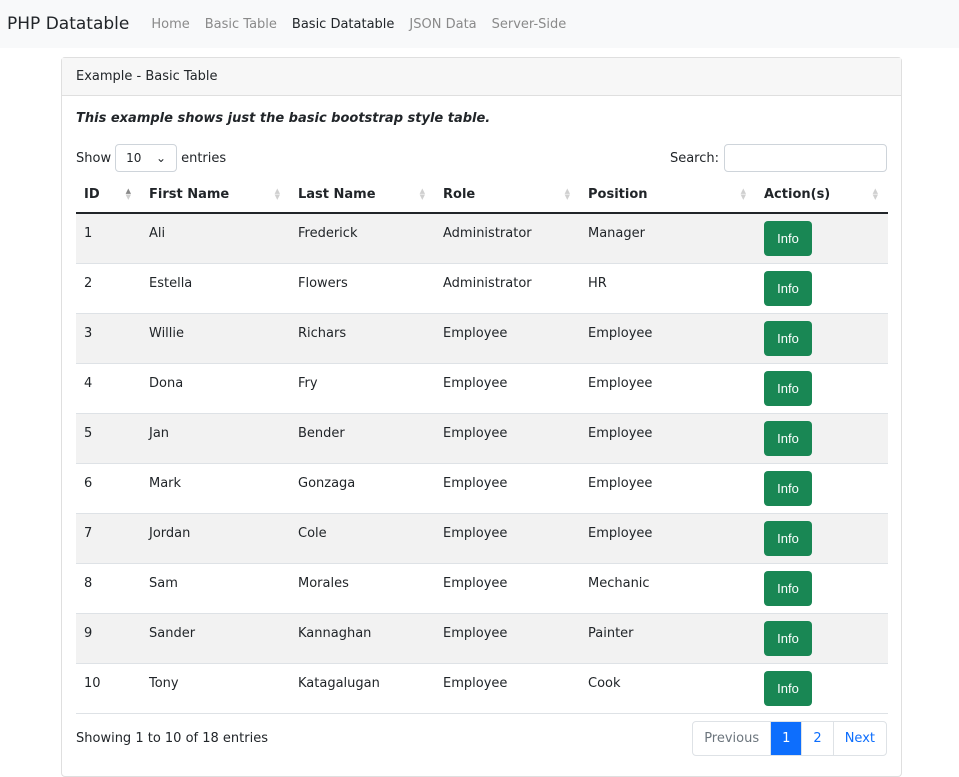 The height and width of the screenshot is (777, 959). What do you see at coordinates (362, 338) in the screenshot?
I see `table-cell: Richars` at bounding box center [362, 338].